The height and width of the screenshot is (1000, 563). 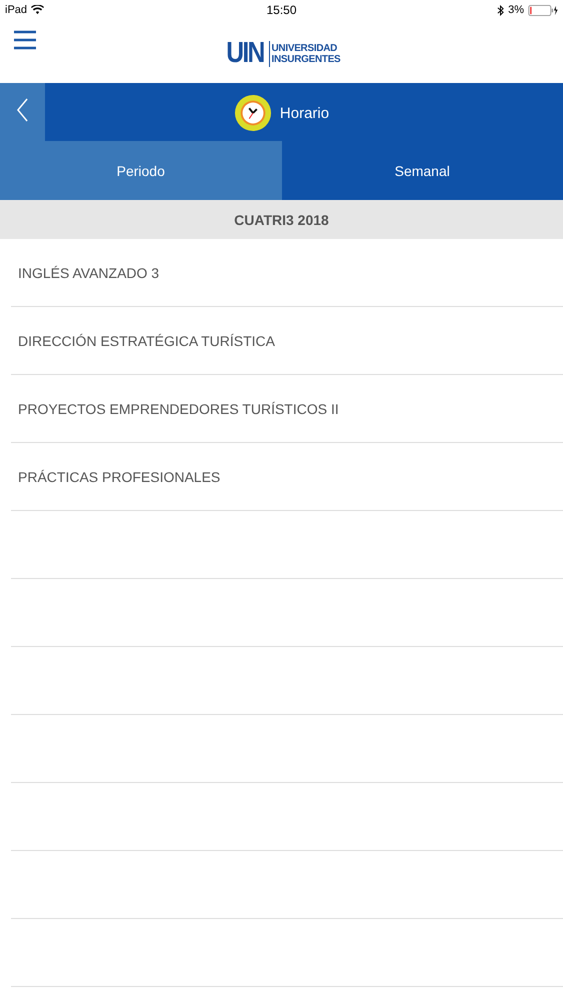 I want to click on course-item: INGLÉS AVANZADO 3, so click(x=89, y=272).